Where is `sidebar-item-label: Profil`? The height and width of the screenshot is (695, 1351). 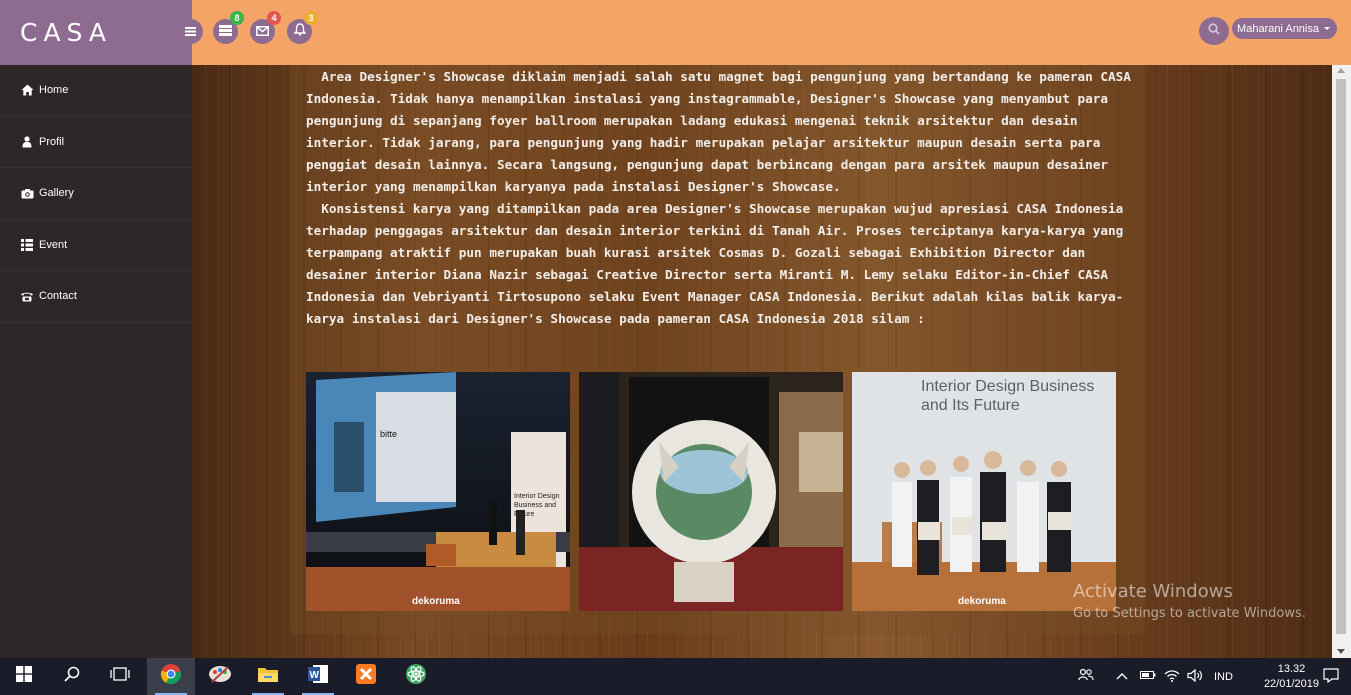
sidebar-item-label: Profil is located at coordinates (52, 141).